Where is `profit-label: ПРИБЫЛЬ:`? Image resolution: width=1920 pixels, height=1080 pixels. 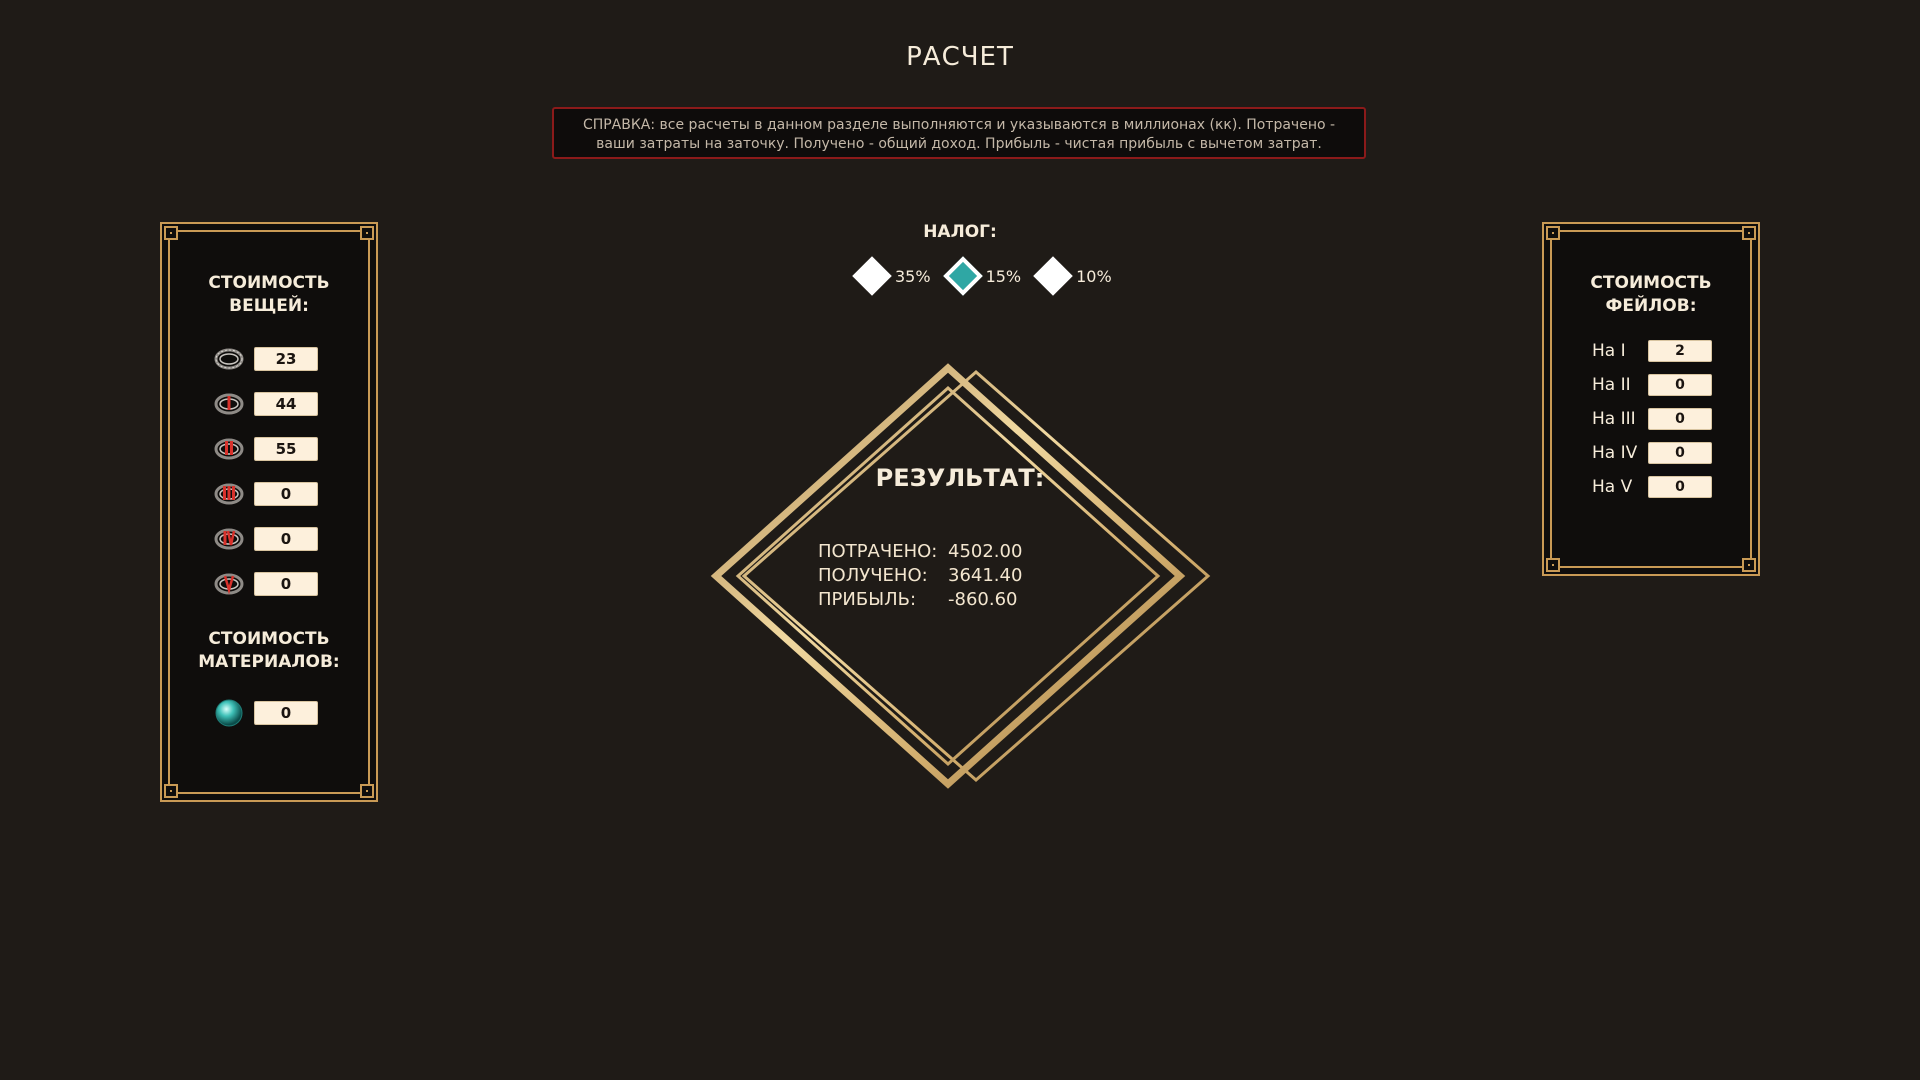 profit-label: ПРИБЫЛЬ: is located at coordinates (867, 599).